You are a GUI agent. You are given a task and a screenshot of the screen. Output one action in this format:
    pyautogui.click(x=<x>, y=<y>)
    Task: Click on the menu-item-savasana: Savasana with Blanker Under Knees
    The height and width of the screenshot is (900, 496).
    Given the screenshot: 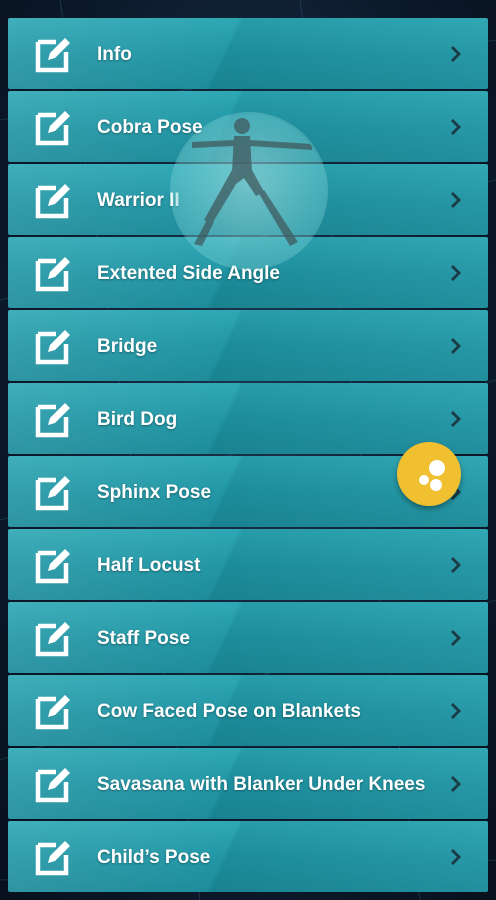 What is the action you would take?
    pyautogui.click(x=248, y=783)
    